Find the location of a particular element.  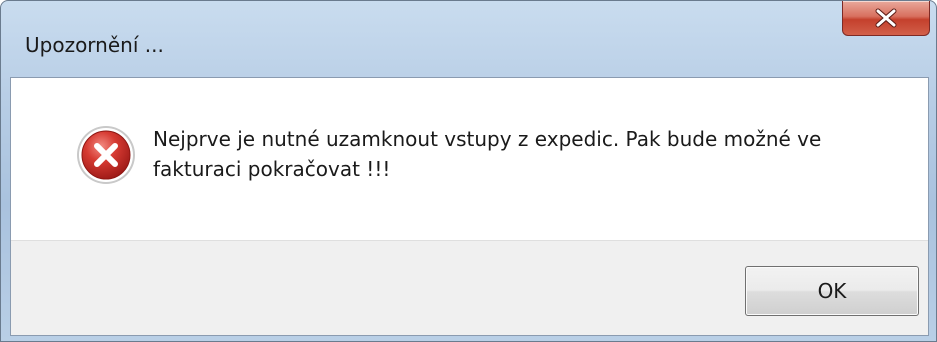

close-x-icon is located at coordinates (886, 18).